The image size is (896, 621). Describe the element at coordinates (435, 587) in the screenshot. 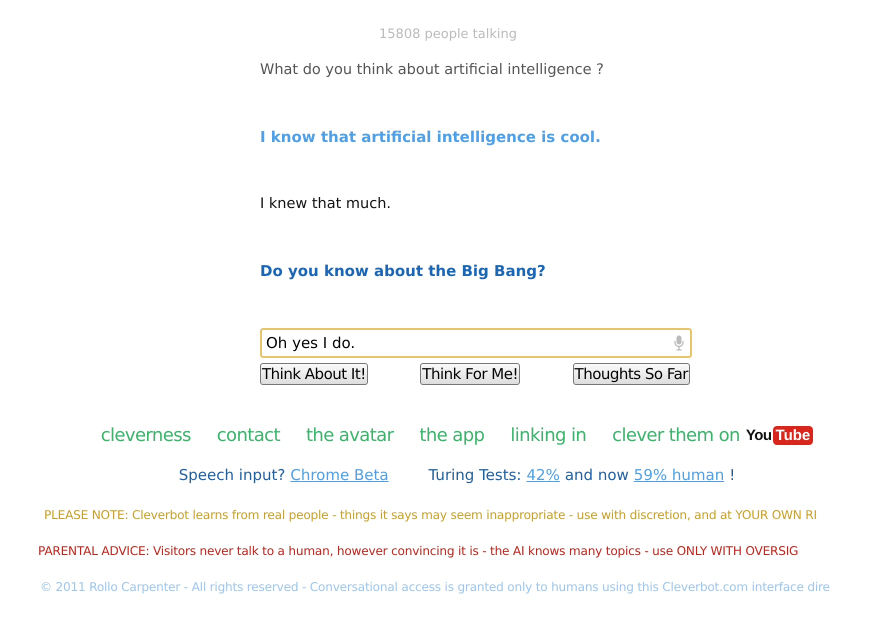

I see `notice-text: © 2011 Rollo Carpenter - All rights reserved - Conversational access is granted only to humans using this Cleverbot.com interface dire` at that location.